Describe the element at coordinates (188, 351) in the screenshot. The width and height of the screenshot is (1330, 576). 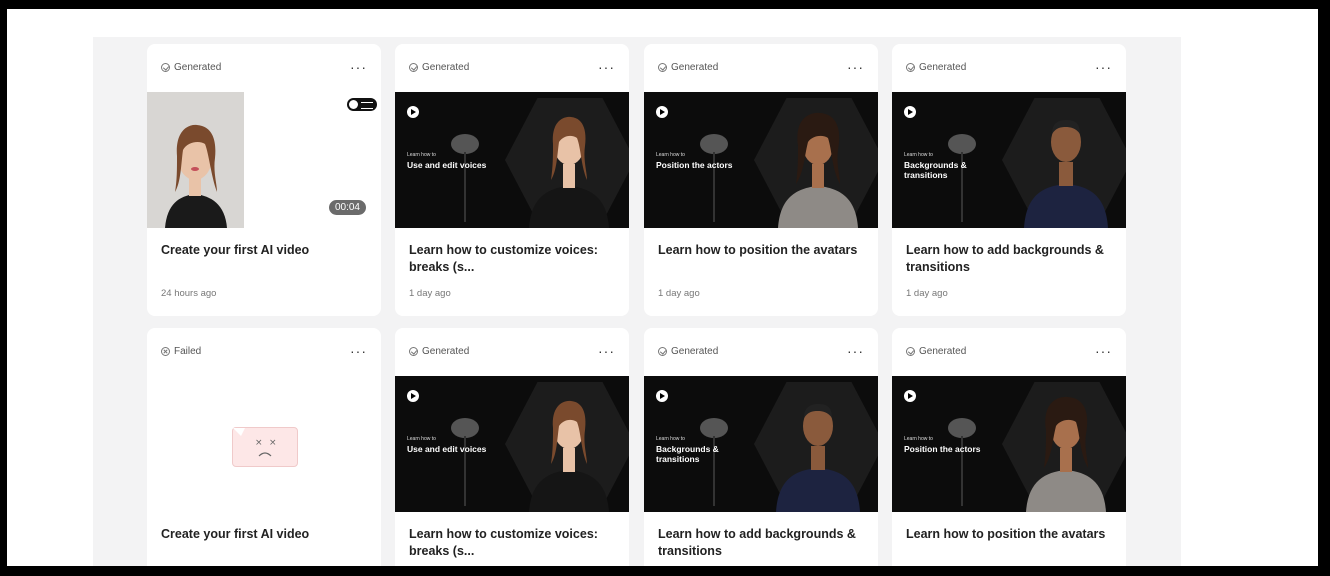
I see `status-label: Failed` at that location.